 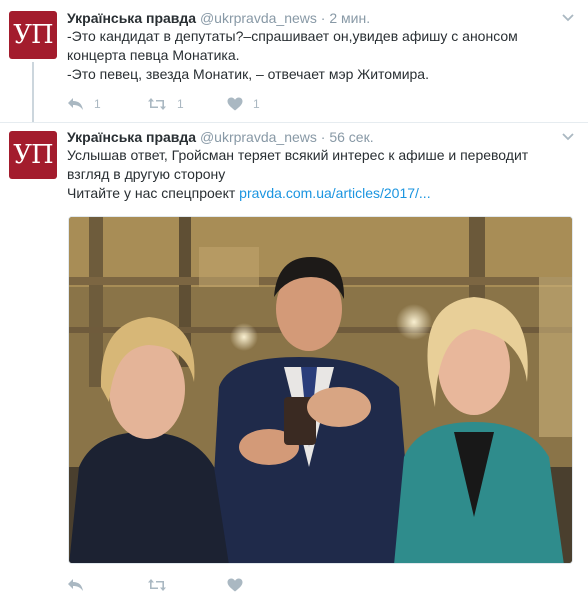 I want to click on tweet-actions: 1 1 1, so click(x=187, y=104).